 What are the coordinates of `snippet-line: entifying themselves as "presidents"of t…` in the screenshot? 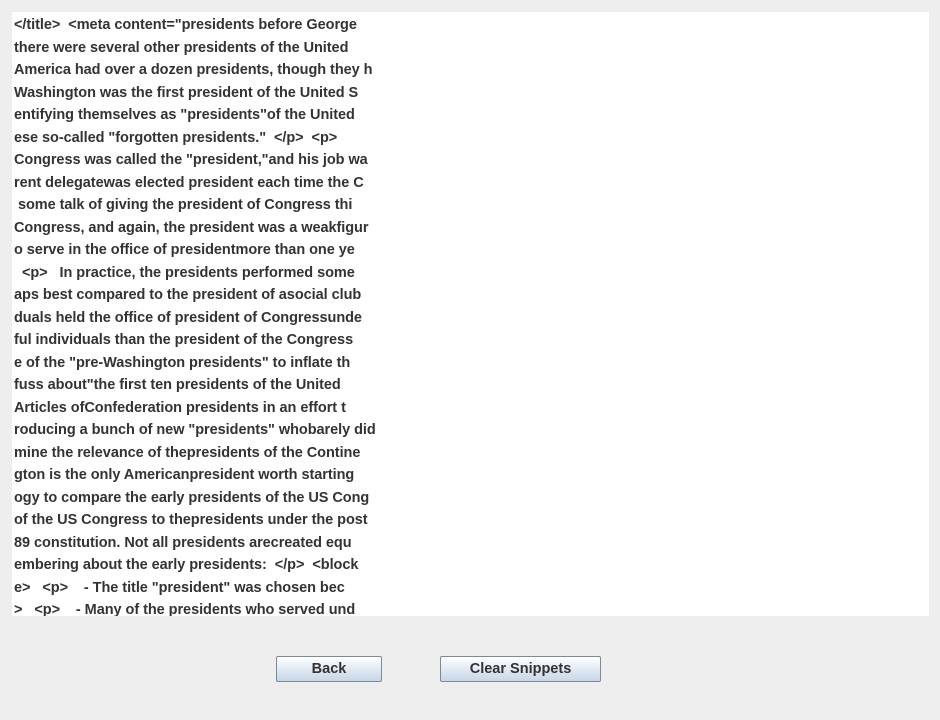 It's located at (184, 115).